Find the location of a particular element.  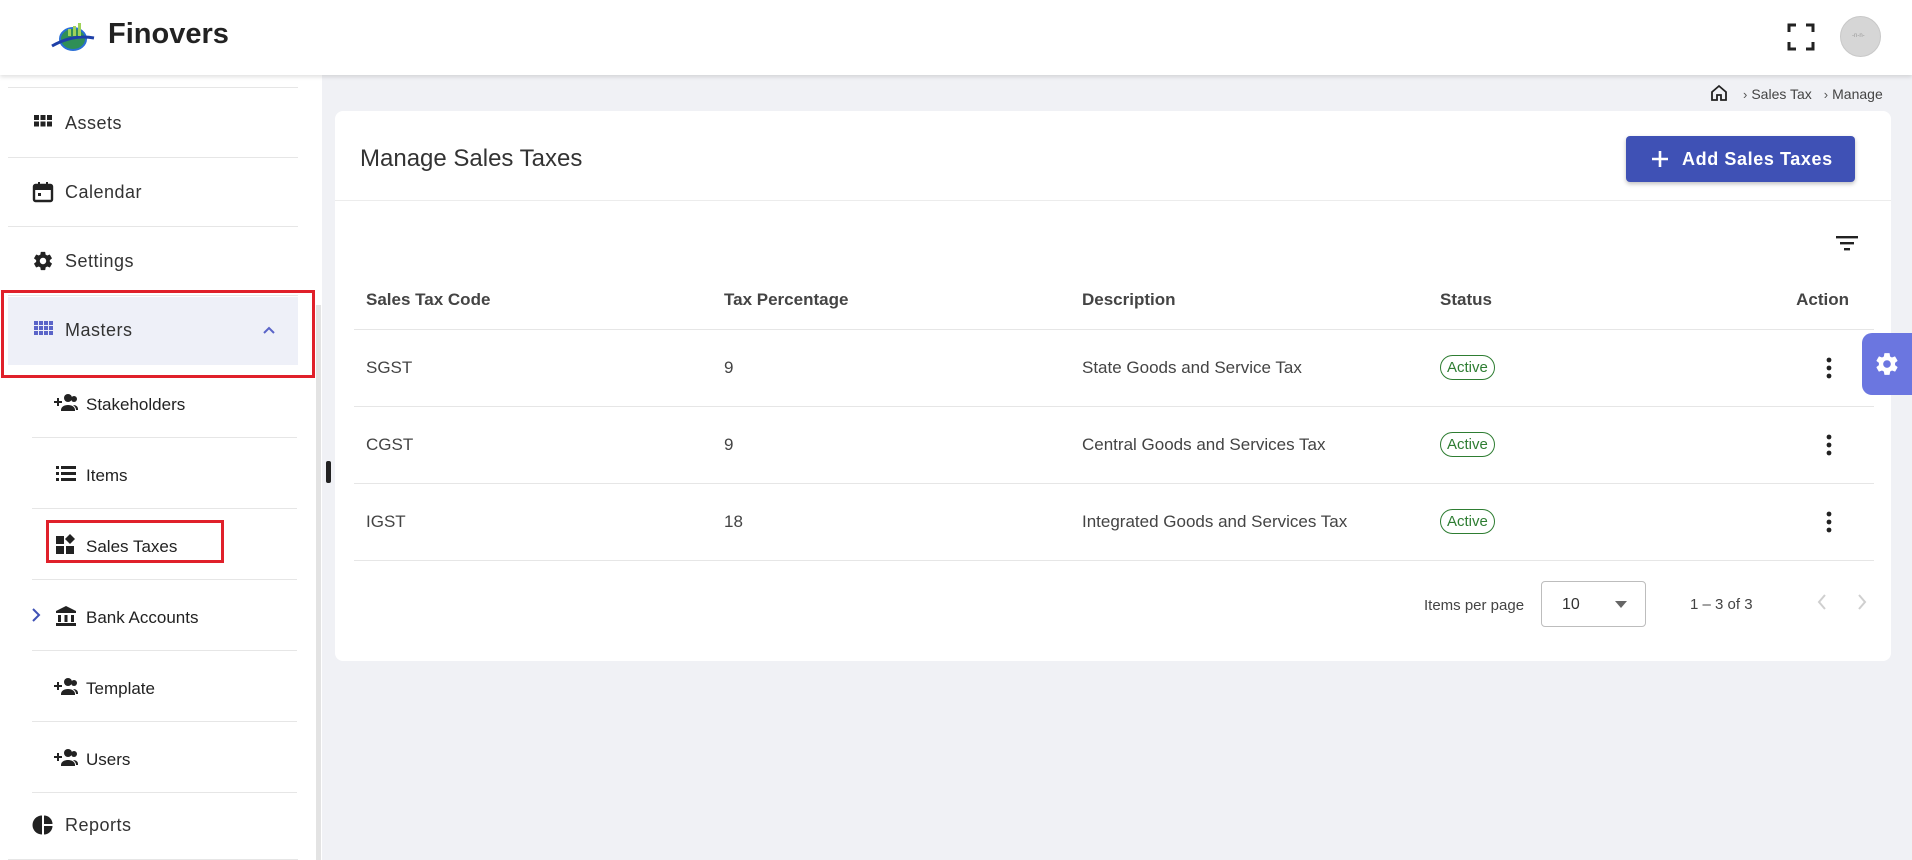

submenu-label: Bank Accounts is located at coordinates (142, 617).